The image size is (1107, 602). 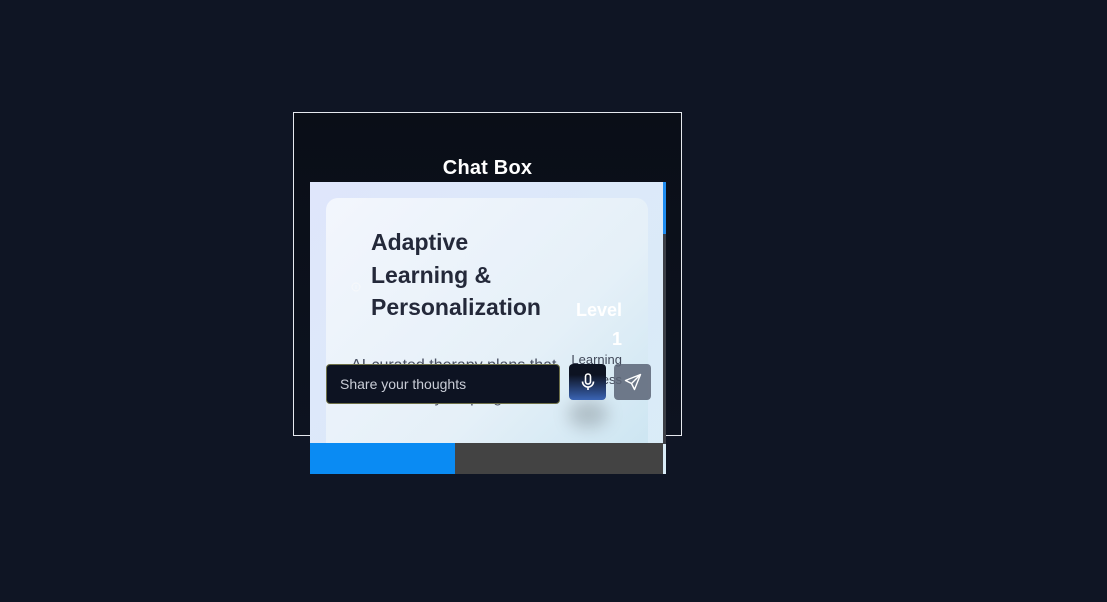 What do you see at coordinates (443, 384) in the screenshot?
I see `message-input` at bounding box center [443, 384].